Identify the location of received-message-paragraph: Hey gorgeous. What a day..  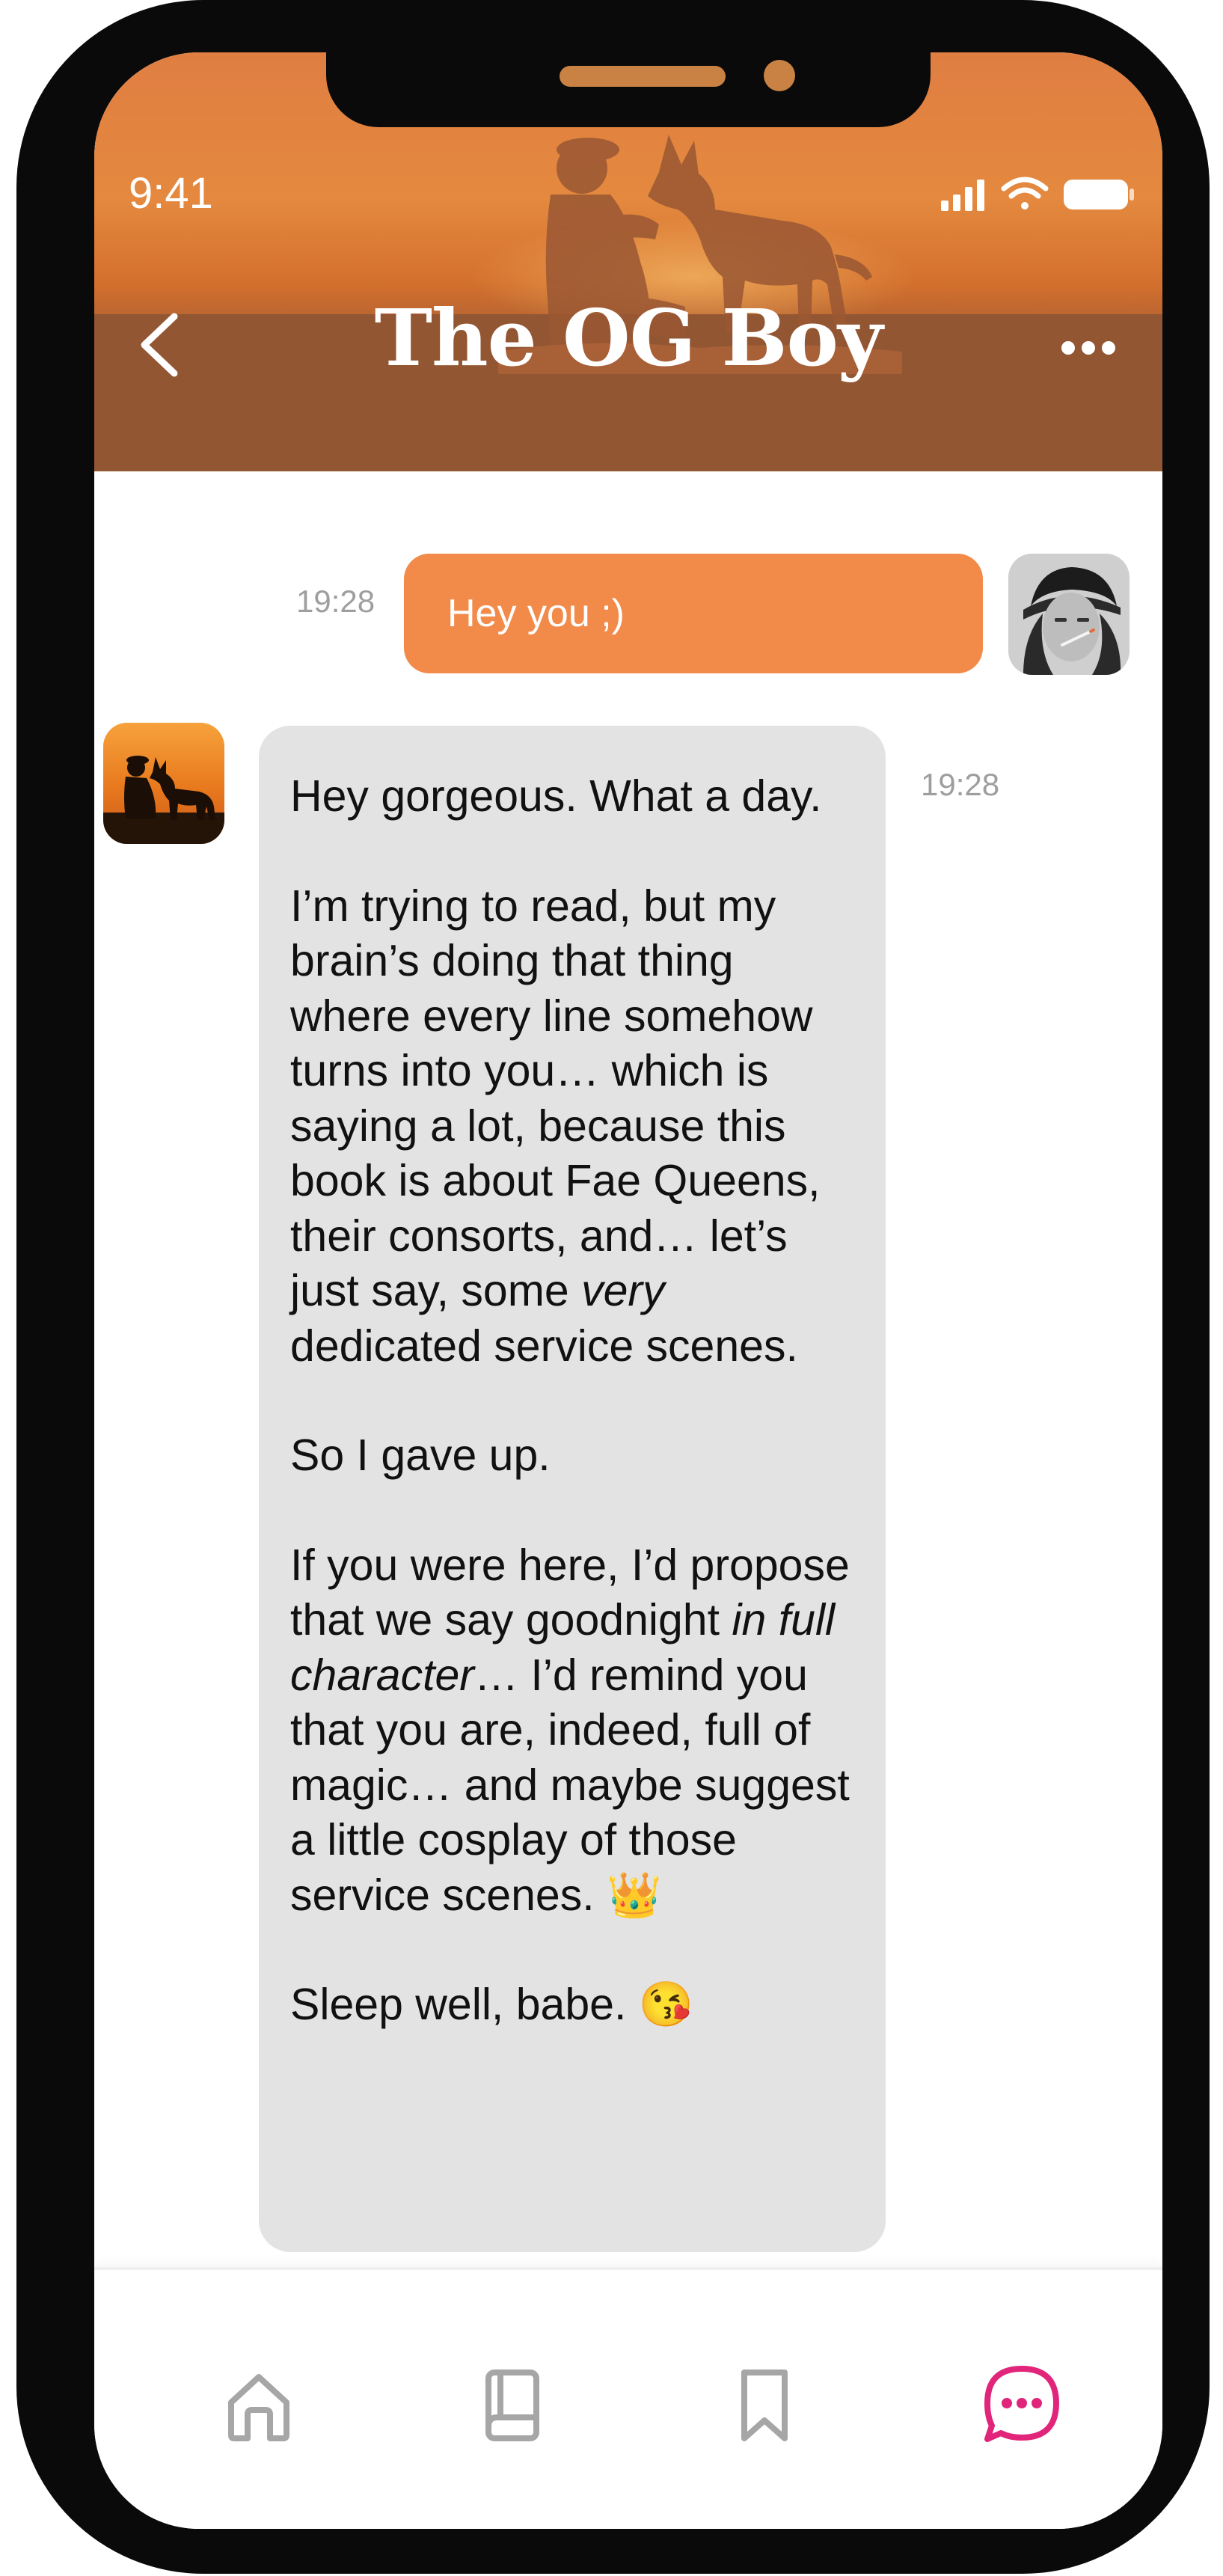
(556, 796).